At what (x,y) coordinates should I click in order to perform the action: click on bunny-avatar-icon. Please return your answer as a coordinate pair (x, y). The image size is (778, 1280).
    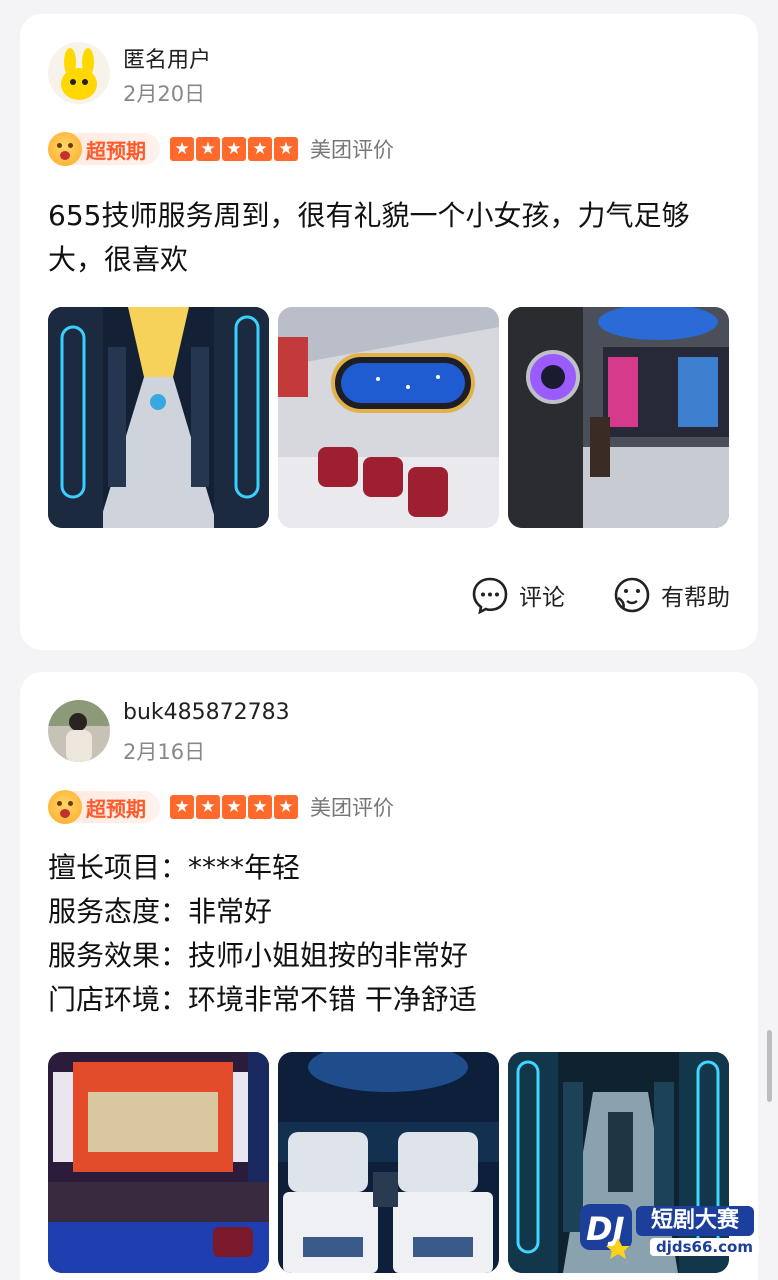
    Looking at the image, I should click on (79, 73).